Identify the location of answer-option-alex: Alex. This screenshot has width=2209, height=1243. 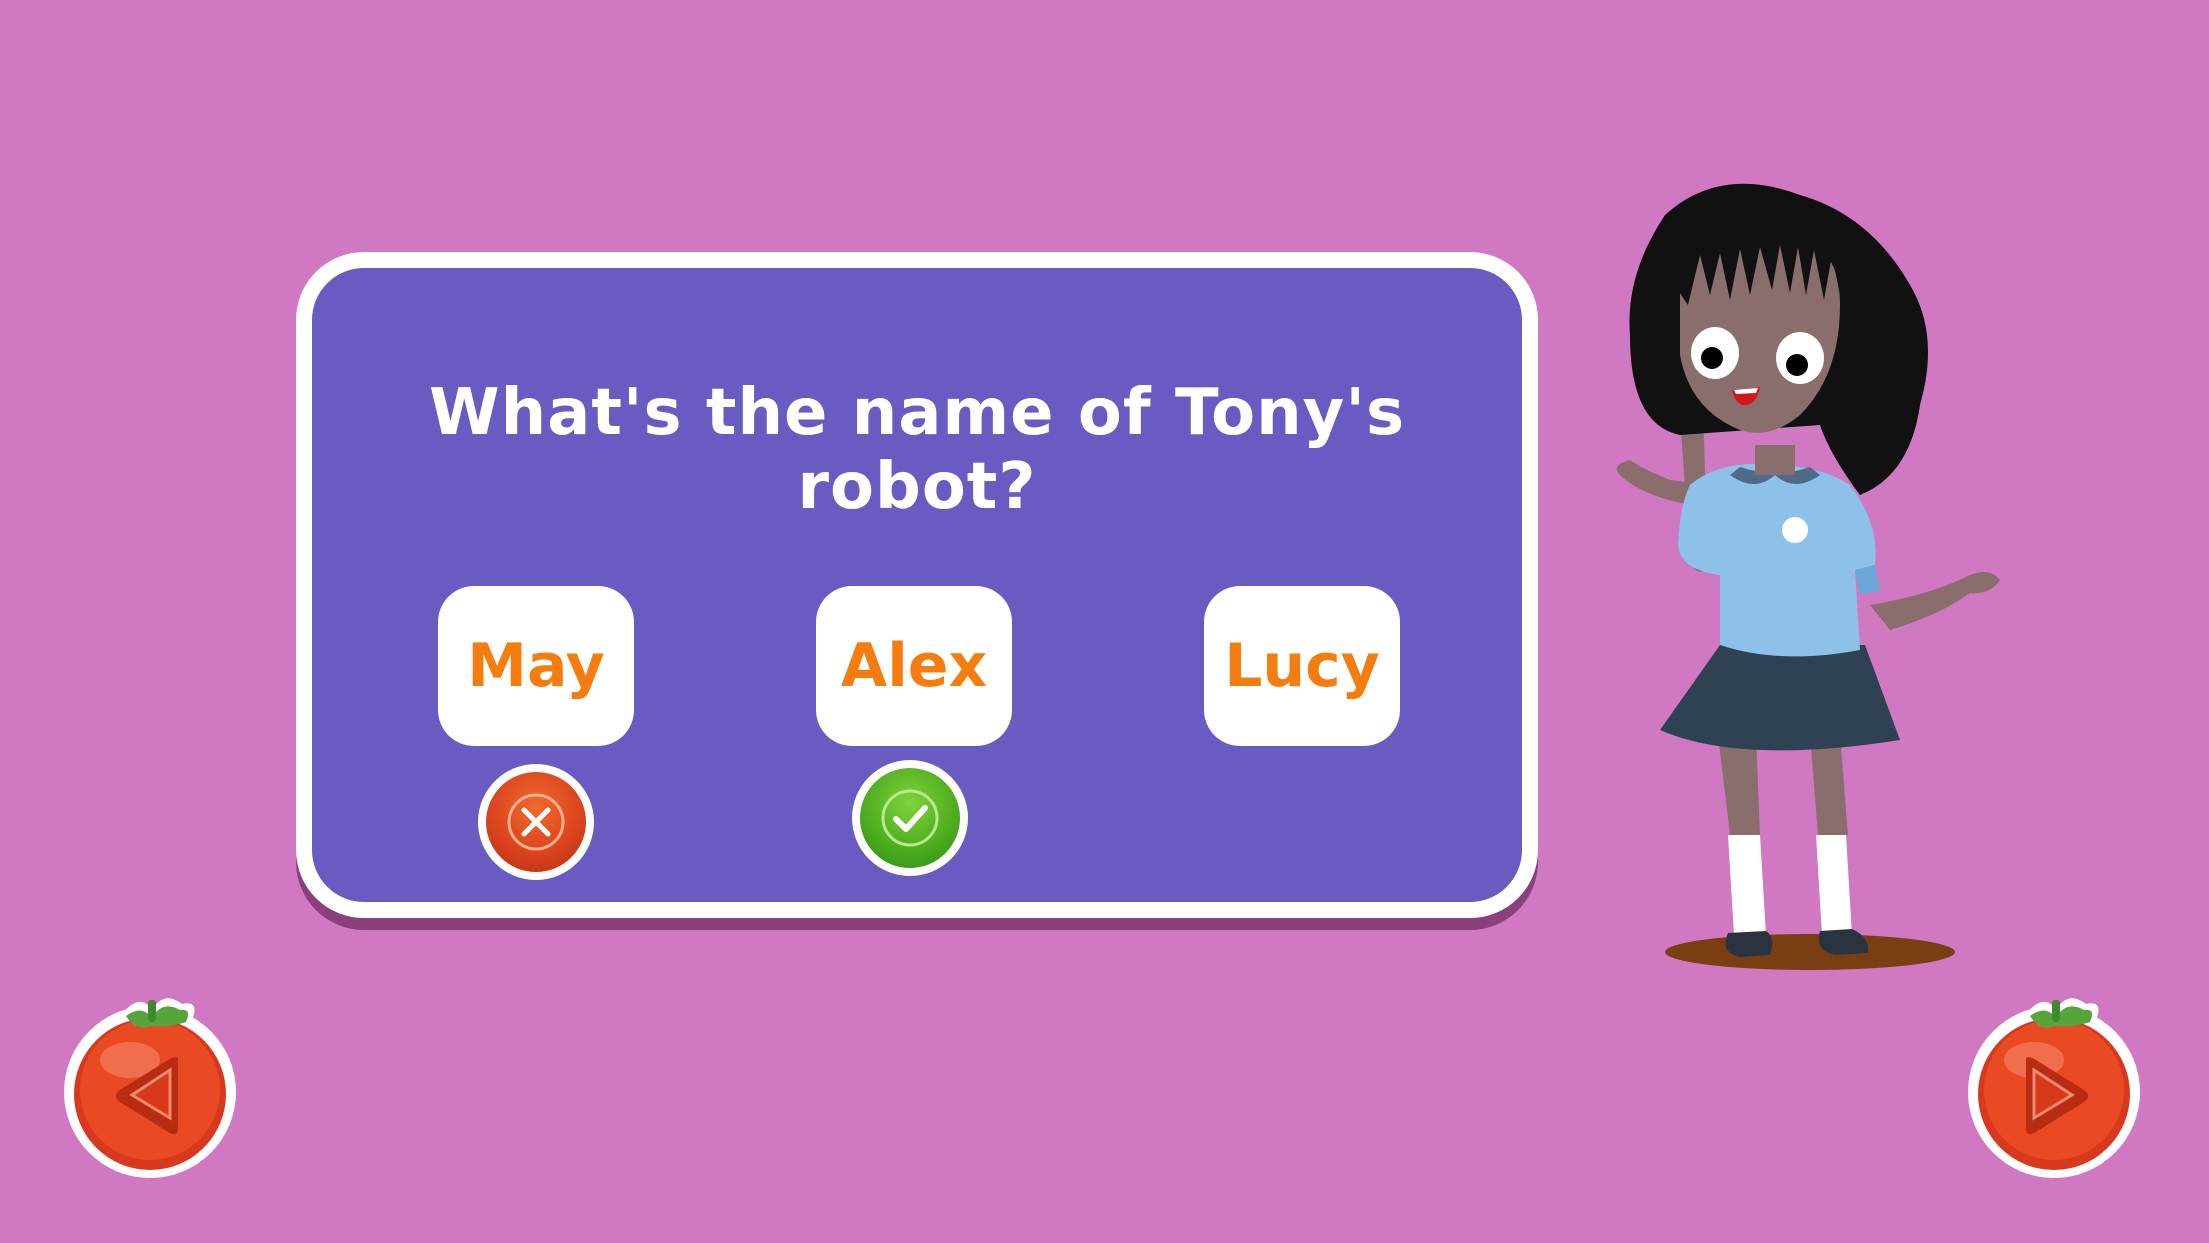
(914, 666).